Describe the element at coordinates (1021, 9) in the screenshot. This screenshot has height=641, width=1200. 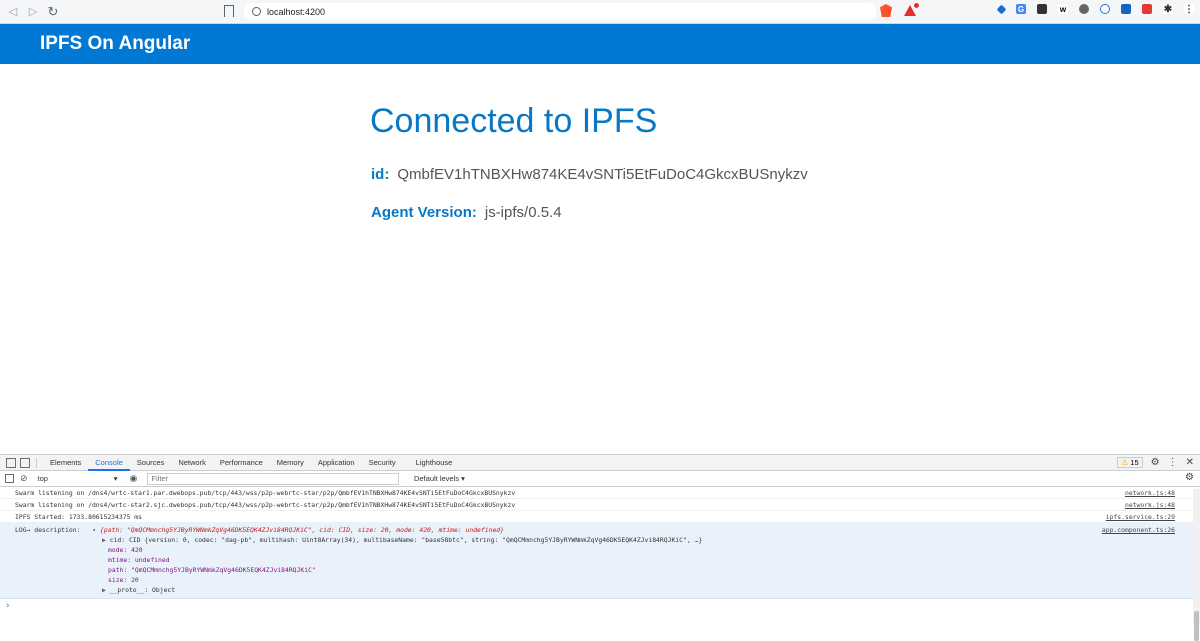
I see `translate-extension-icon: G` at that location.